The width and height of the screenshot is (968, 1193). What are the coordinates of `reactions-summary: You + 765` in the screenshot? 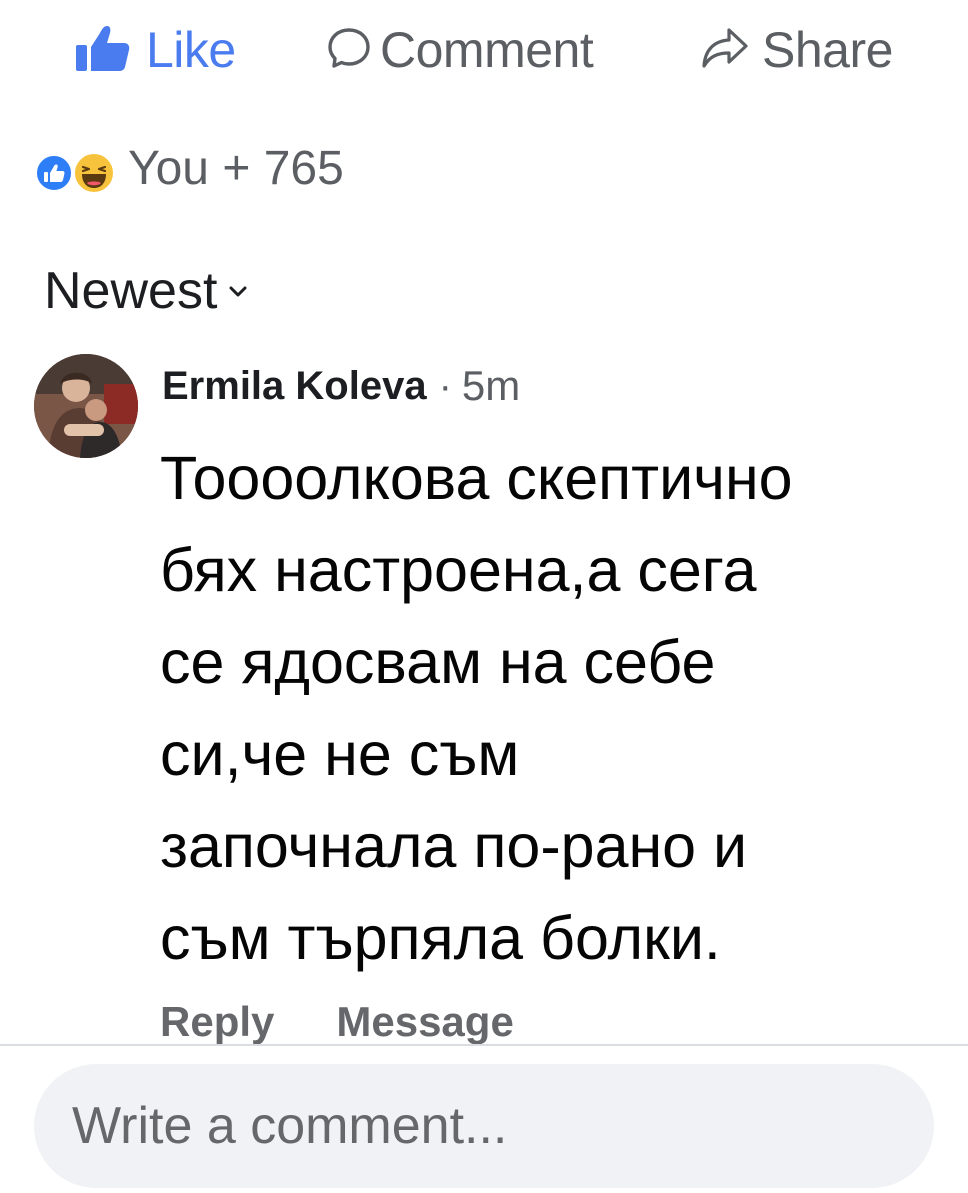 It's located at (189, 169).